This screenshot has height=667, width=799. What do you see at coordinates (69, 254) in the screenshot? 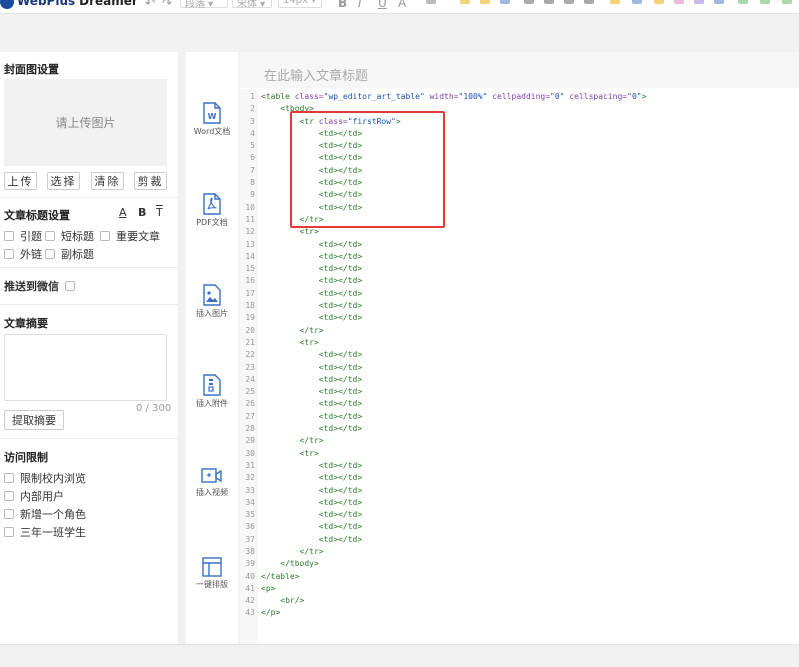
I see `option-subtitle: 副标题` at bounding box center [69, 254].